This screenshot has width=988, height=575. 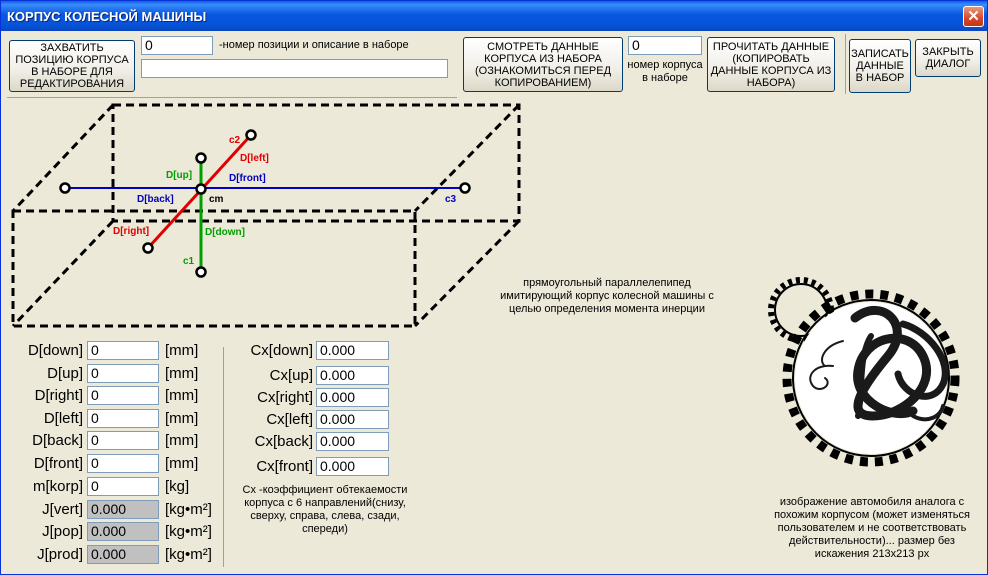 I want to click on cx-label-left: Cx[left], so click(x=289, y=419).